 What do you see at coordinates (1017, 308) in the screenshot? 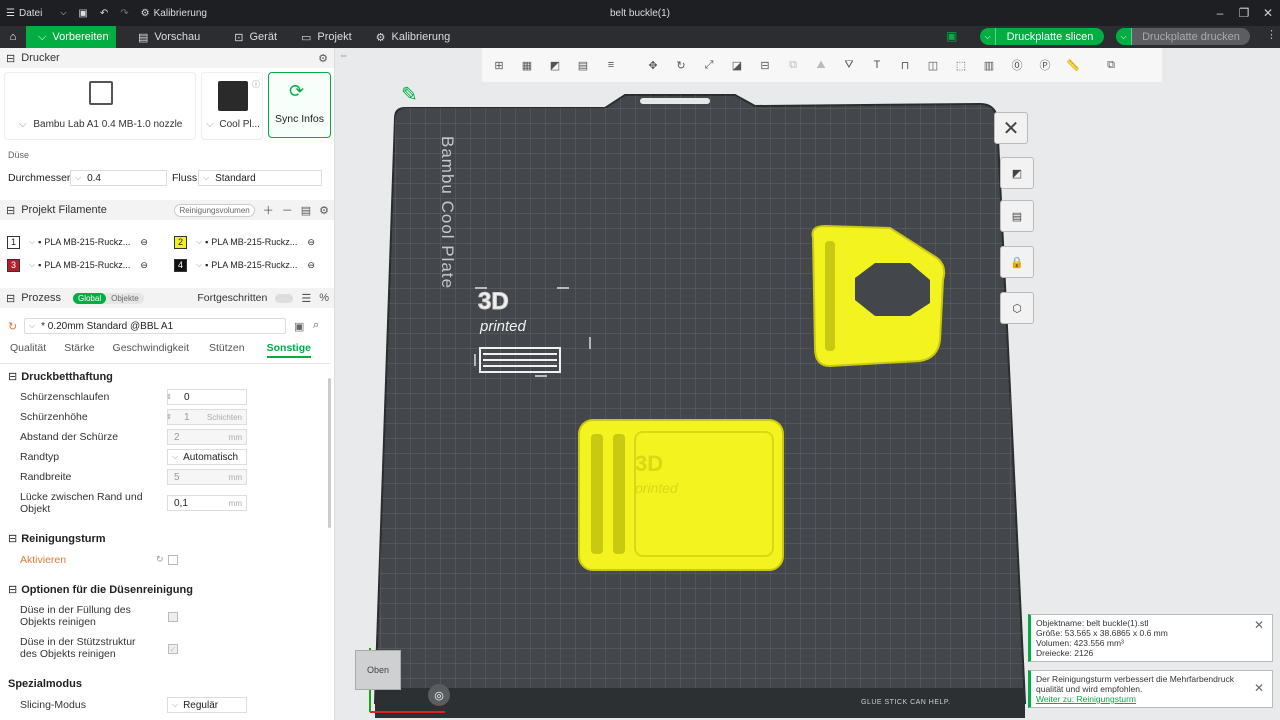
I see `plate-settings-button: ⬡` at bounding box center [1017, 308].